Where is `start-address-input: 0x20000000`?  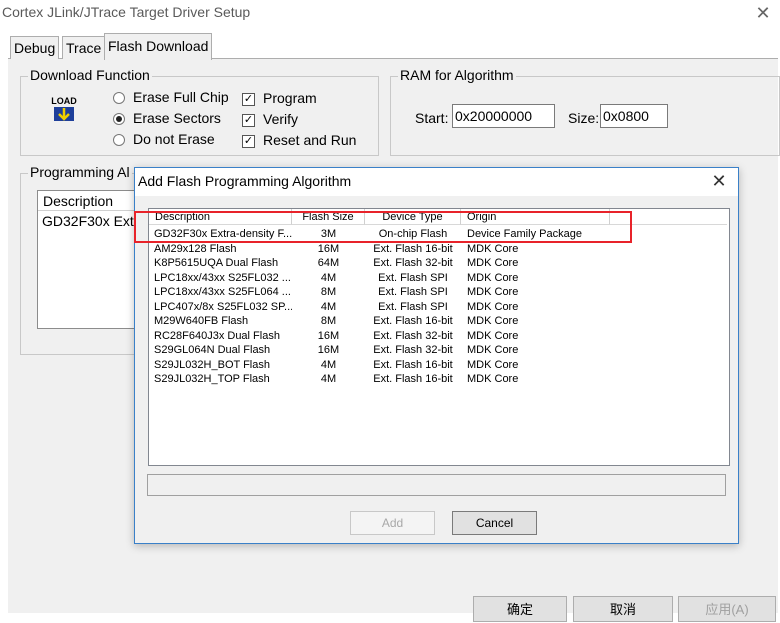 start-address-input: 0x20000000 is located at coordinates (503, 116).